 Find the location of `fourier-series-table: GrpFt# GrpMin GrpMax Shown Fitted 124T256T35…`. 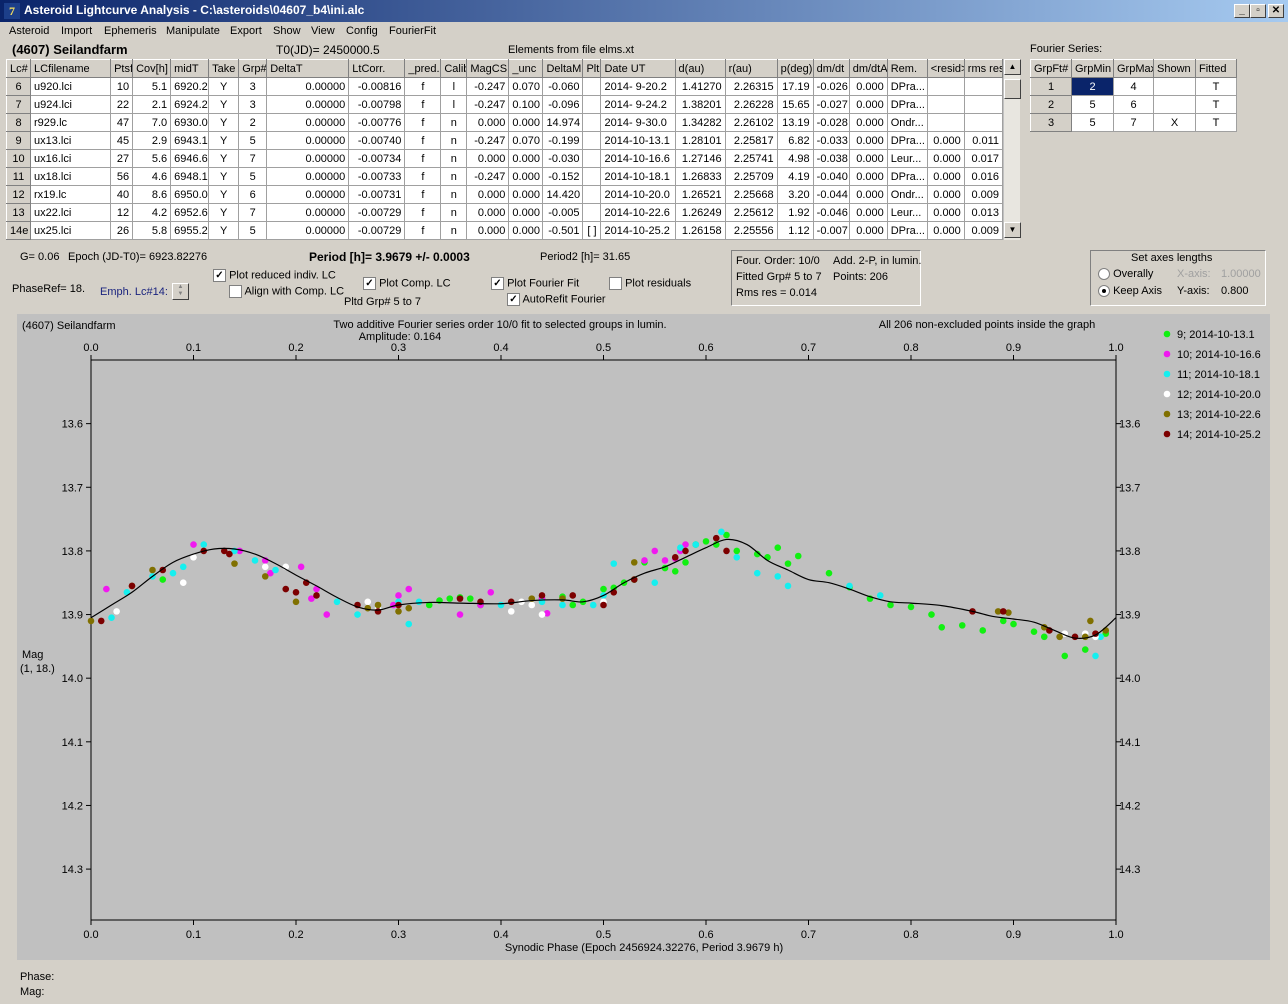

fourier-series-table: GrpFt# GrpMin GrpMax Shown Fitted 124T256T35… is located at coordinates (1133, 95).